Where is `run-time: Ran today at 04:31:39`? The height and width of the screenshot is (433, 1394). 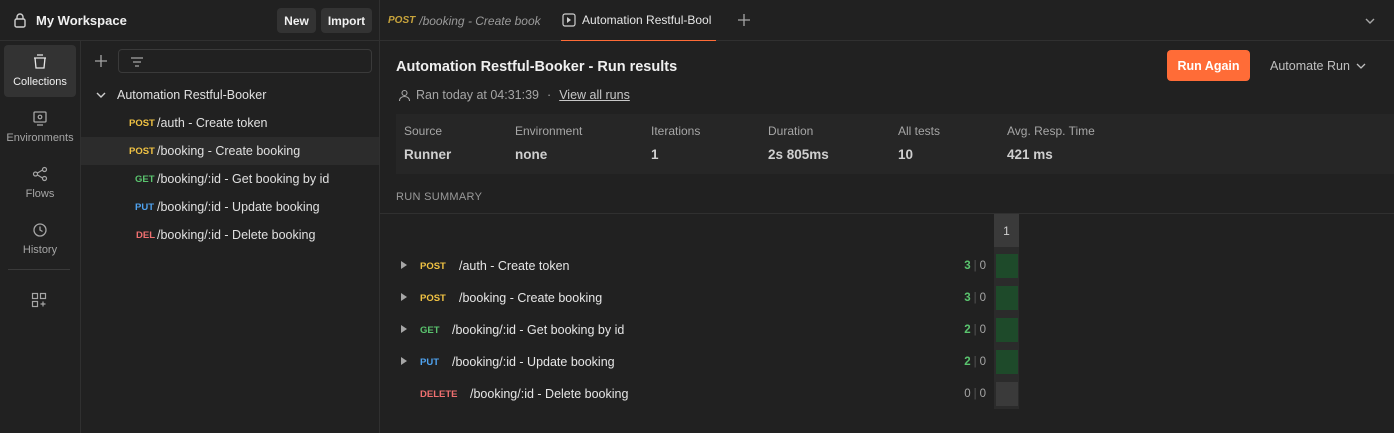 run-time: Ran today at 04:31:39 is located at coordinates (478, 95).